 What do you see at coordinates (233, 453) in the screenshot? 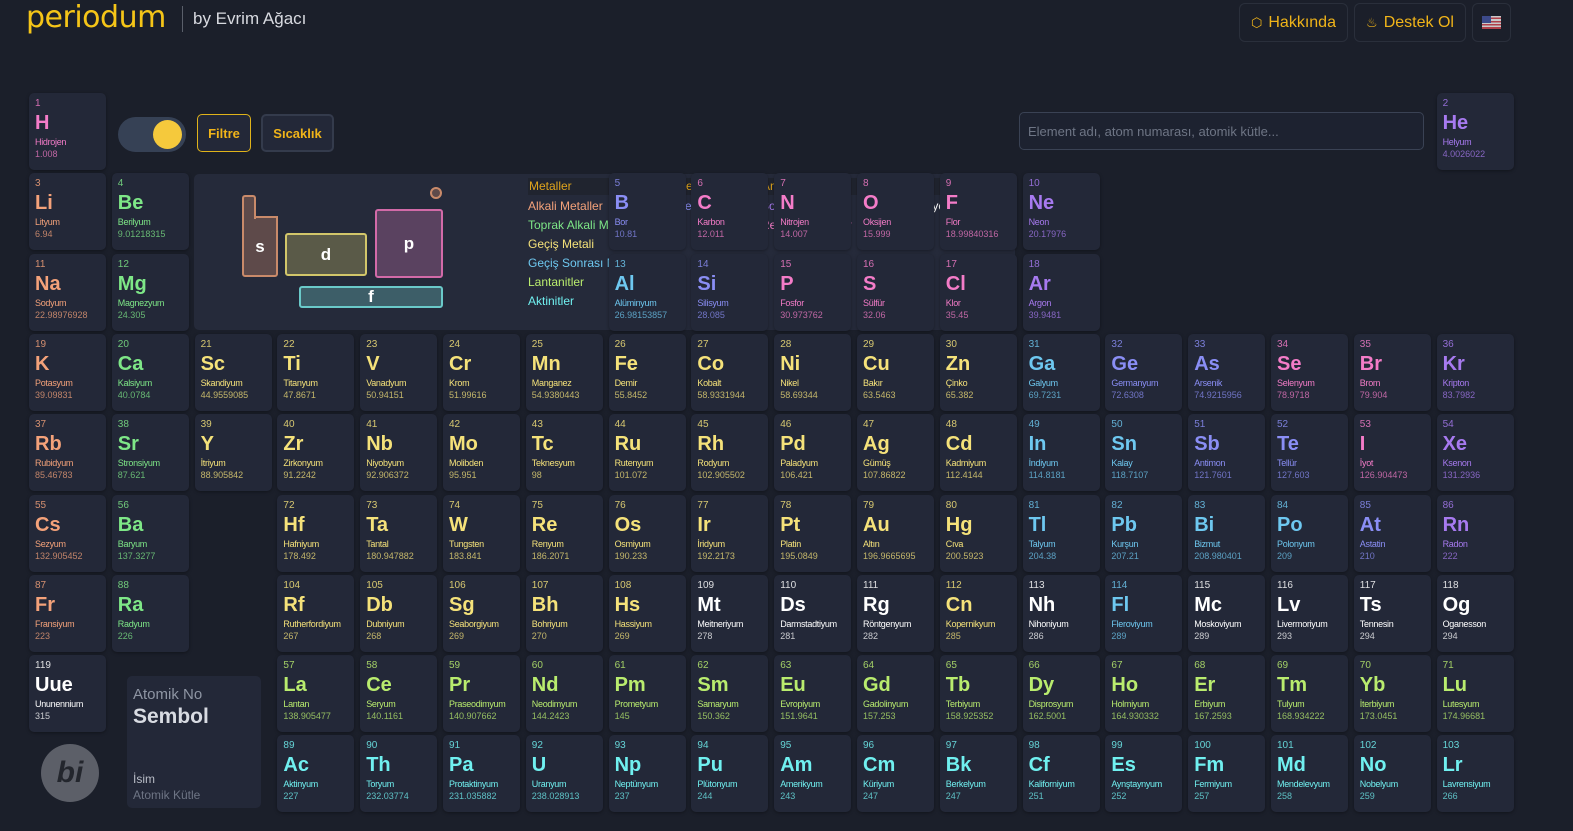
I see `element-cell-y: 39 Y İtriyum 88.905842` at bounding box center [233, 453].